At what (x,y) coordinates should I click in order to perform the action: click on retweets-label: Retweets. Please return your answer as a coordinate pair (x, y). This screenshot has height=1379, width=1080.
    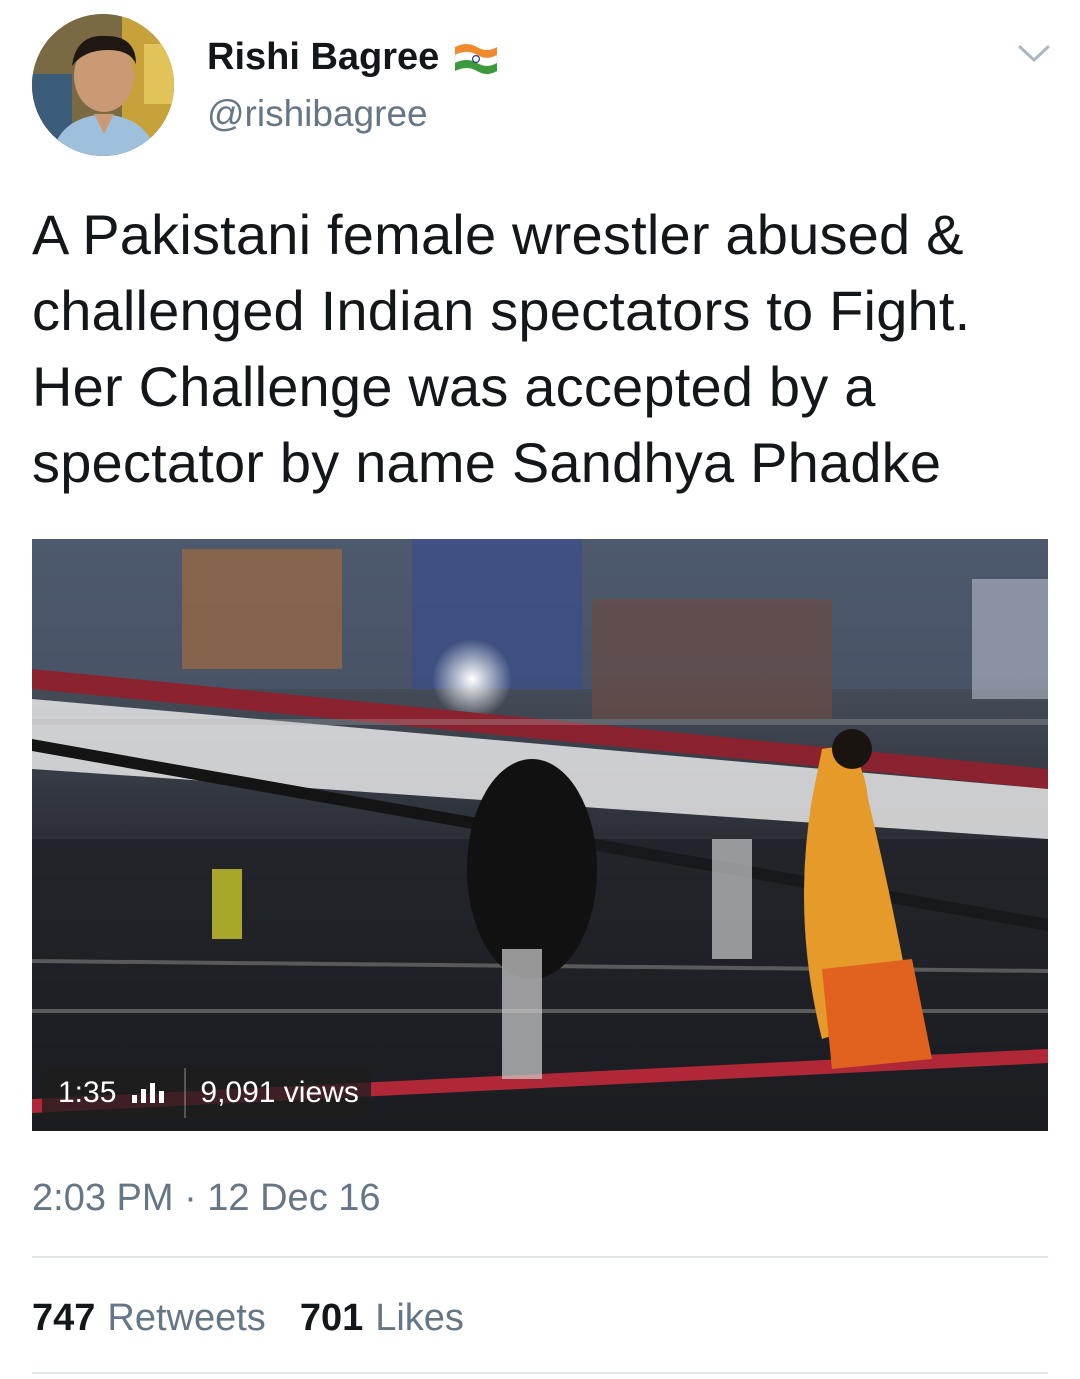
    Looking at the image, I should click on (186, 1318).